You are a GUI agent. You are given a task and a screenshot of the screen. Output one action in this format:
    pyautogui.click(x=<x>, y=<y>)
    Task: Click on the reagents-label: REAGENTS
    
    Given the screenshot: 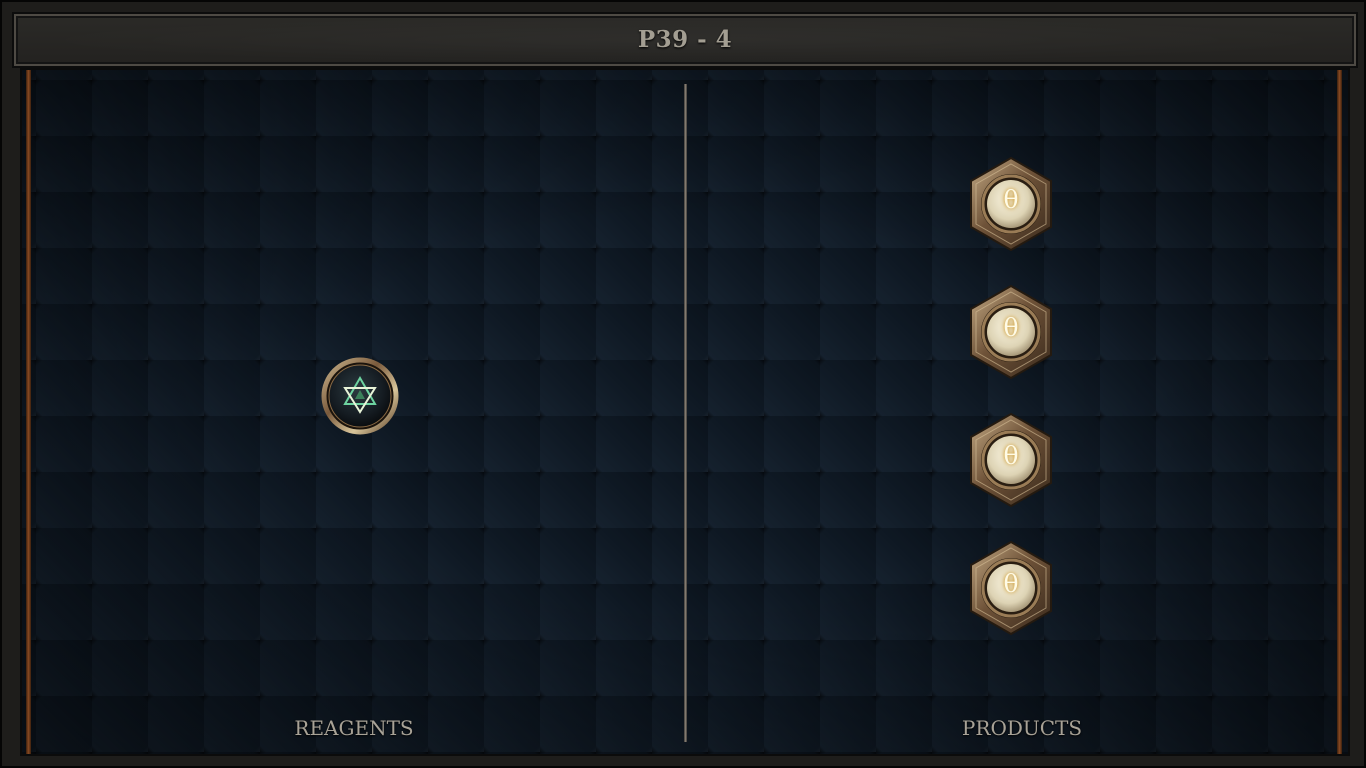 What is the action you would take?
    pyautogui.click(x=354, y=728)
    